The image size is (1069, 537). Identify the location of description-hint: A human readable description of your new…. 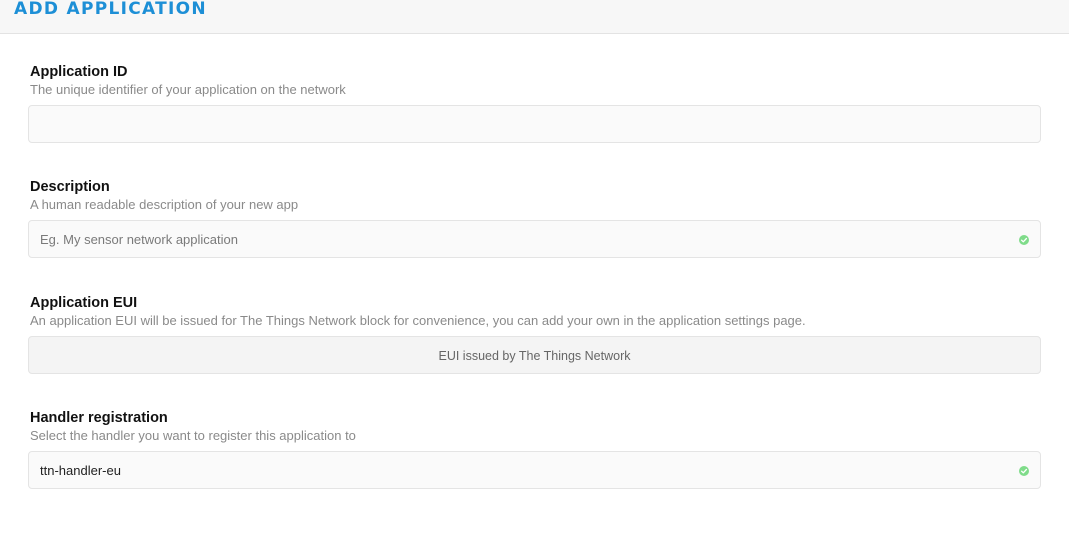
(164, 204).